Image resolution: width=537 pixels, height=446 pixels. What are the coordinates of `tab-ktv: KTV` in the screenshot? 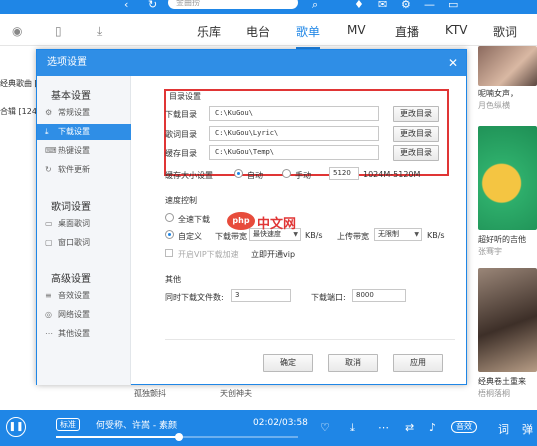 It's located at (456, 30).